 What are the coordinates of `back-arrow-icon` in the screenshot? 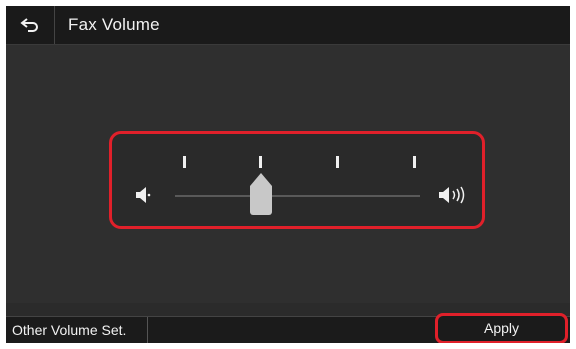 It's located at (29, 25).